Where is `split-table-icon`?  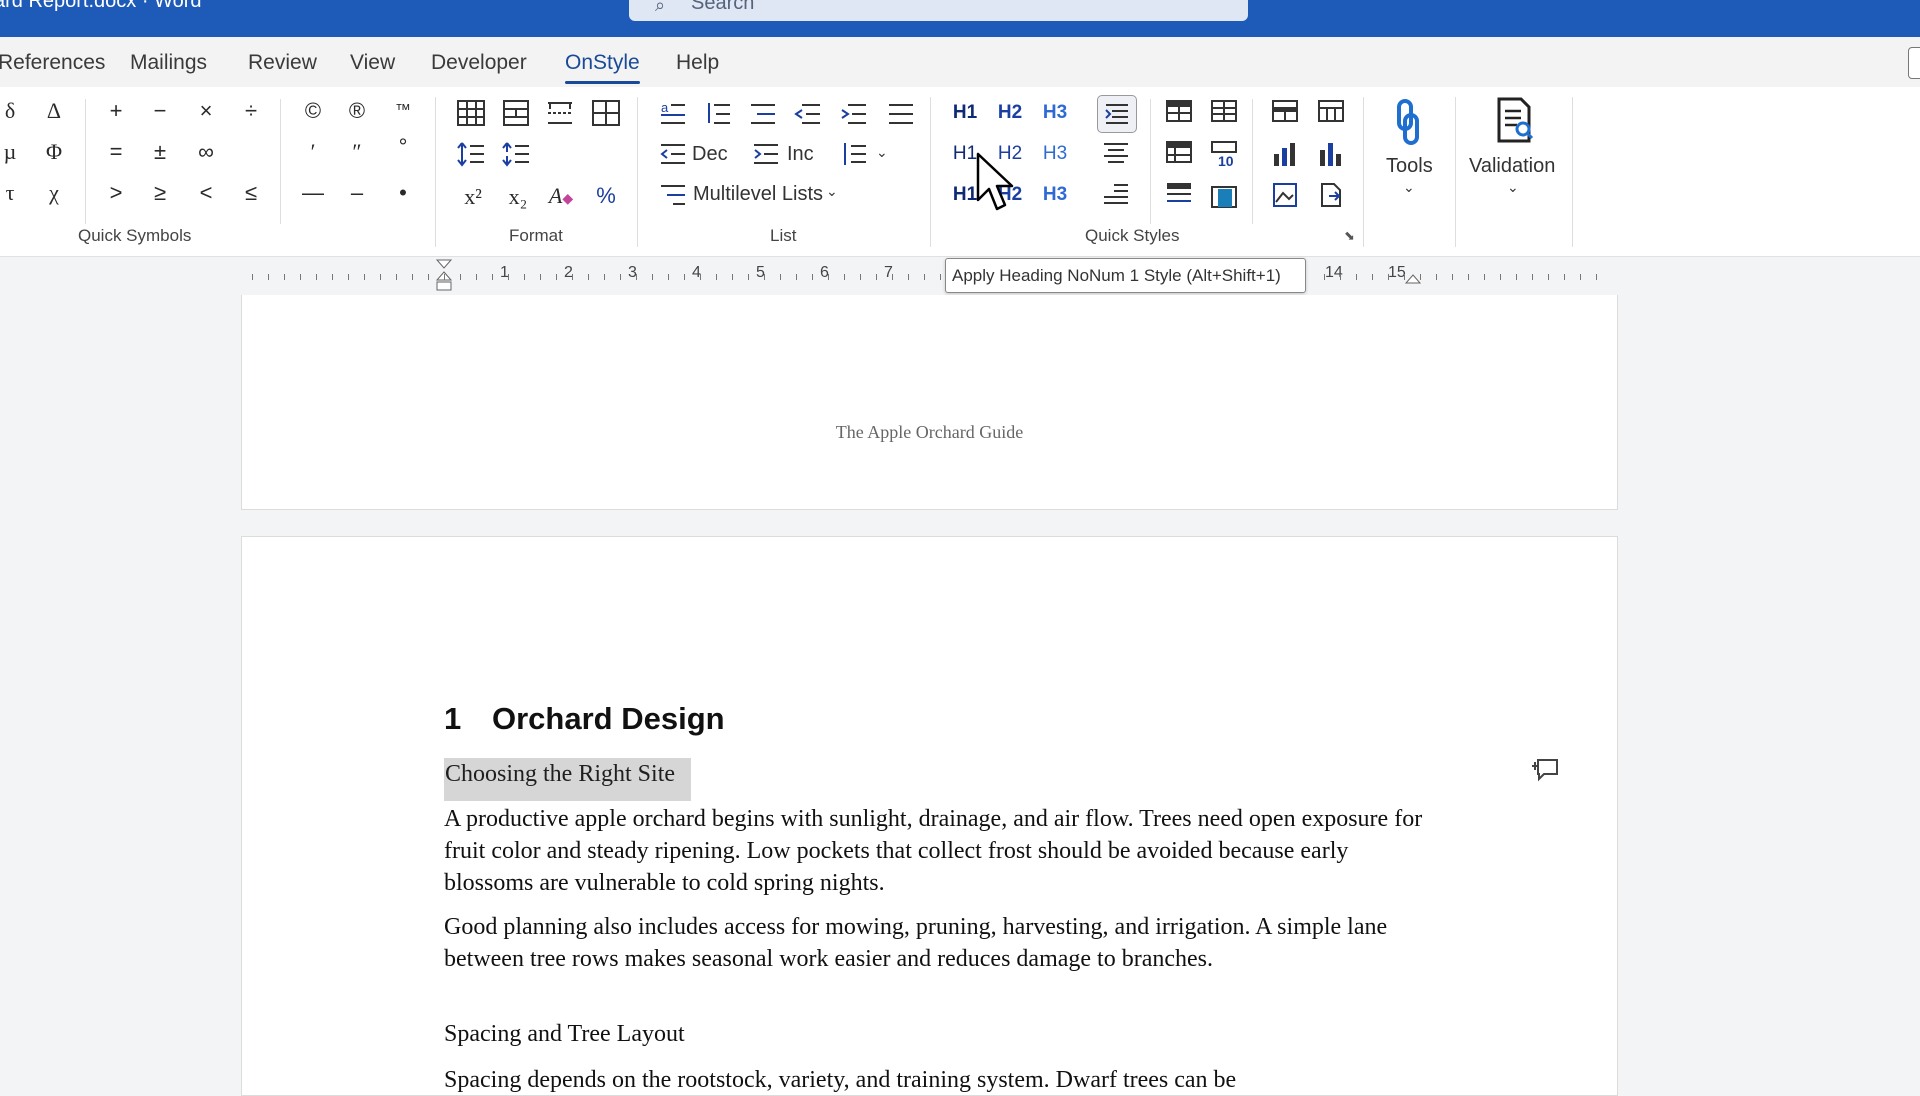 split-table-icon is located at coordinates (560, 113).